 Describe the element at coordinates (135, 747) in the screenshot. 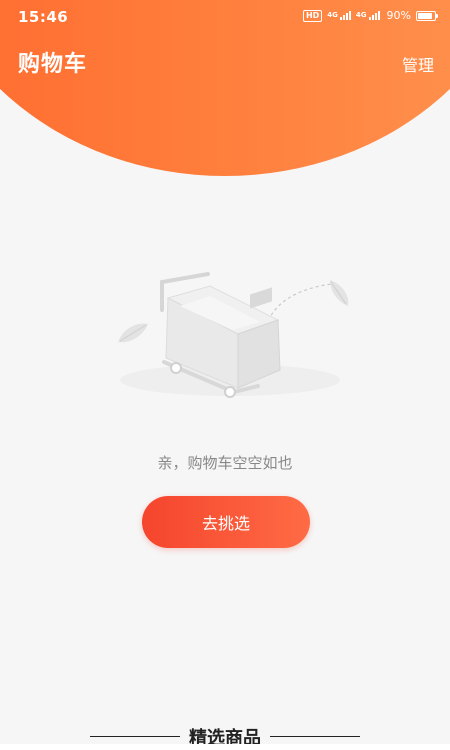

I see `category-icon` at that location.